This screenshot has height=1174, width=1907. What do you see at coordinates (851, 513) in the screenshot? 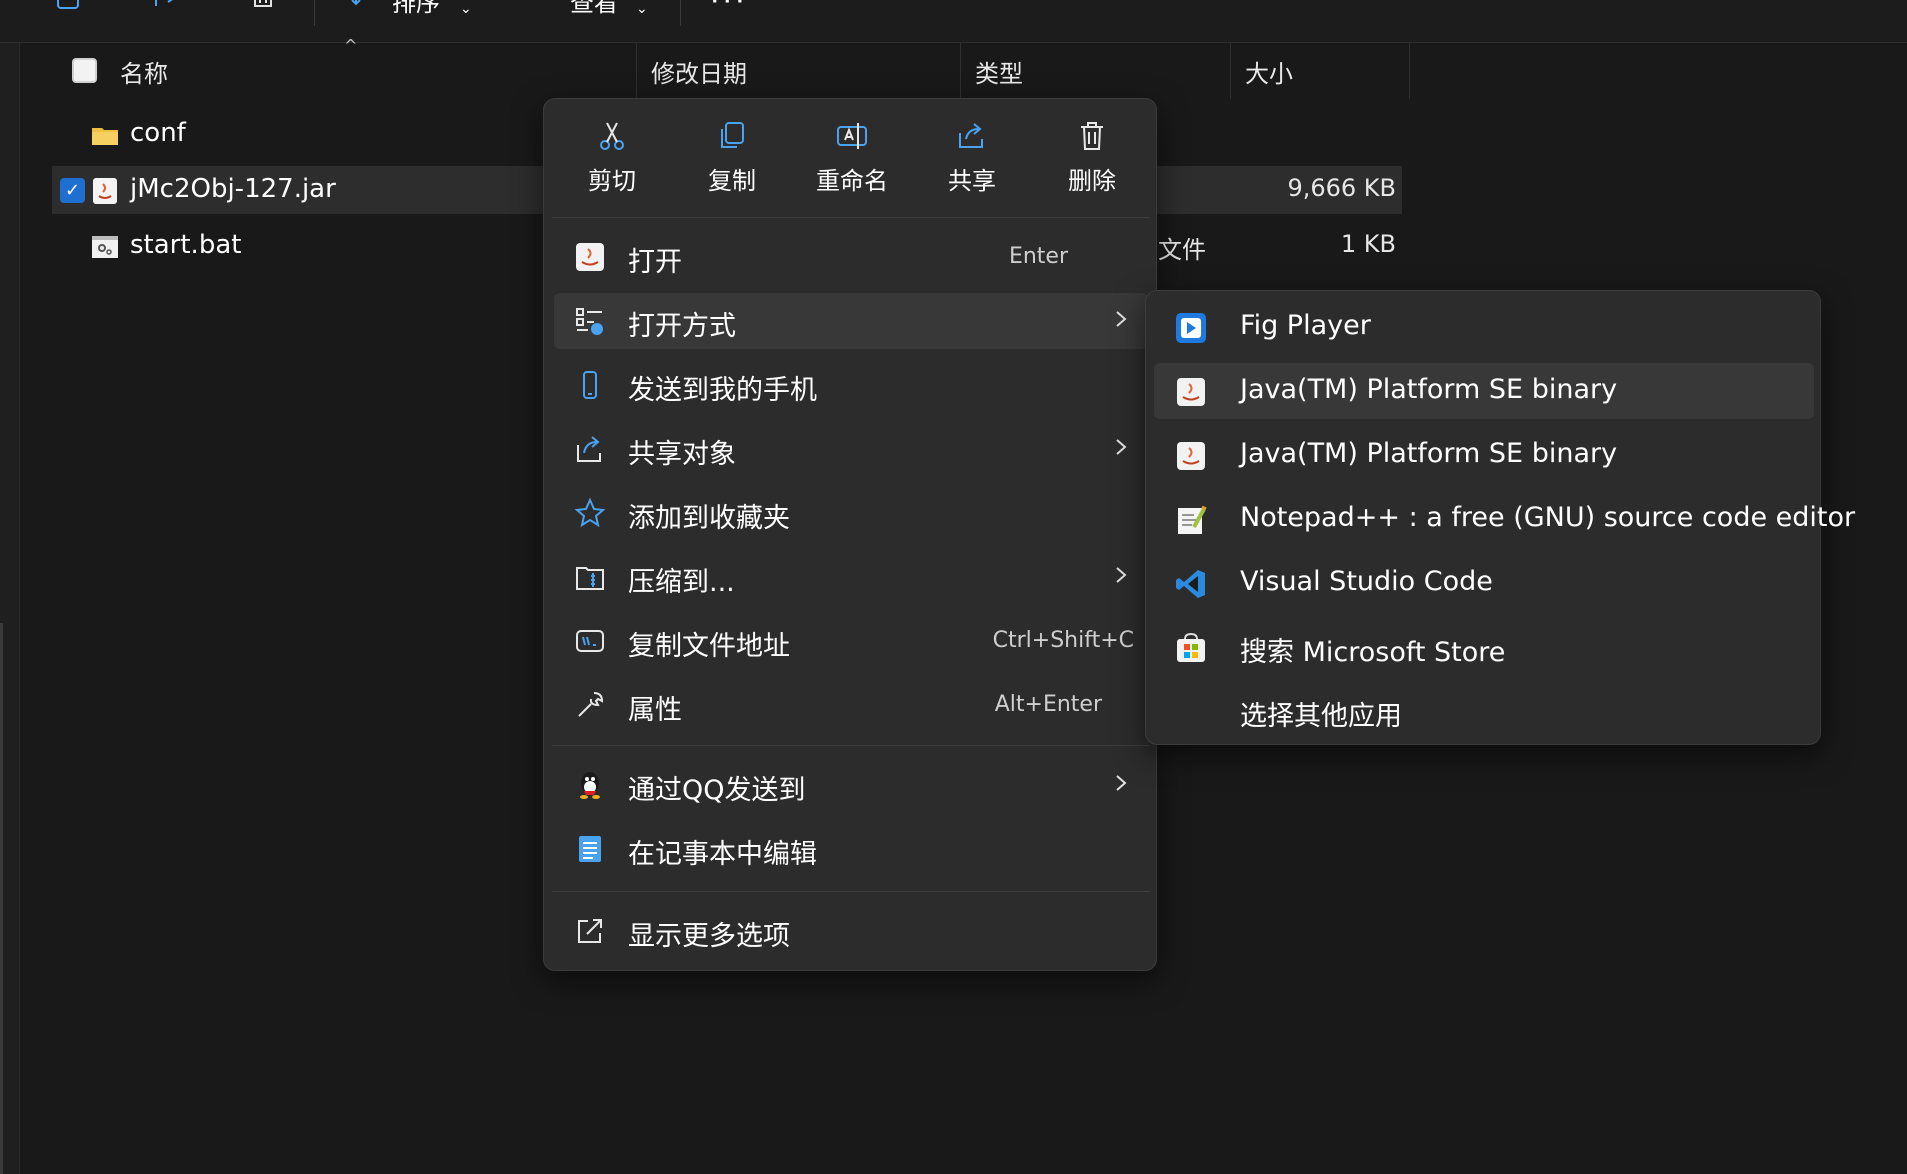
I see `menu-item-add-to-favorites: 添加到收藏夹` at bounding box center [851, 513].